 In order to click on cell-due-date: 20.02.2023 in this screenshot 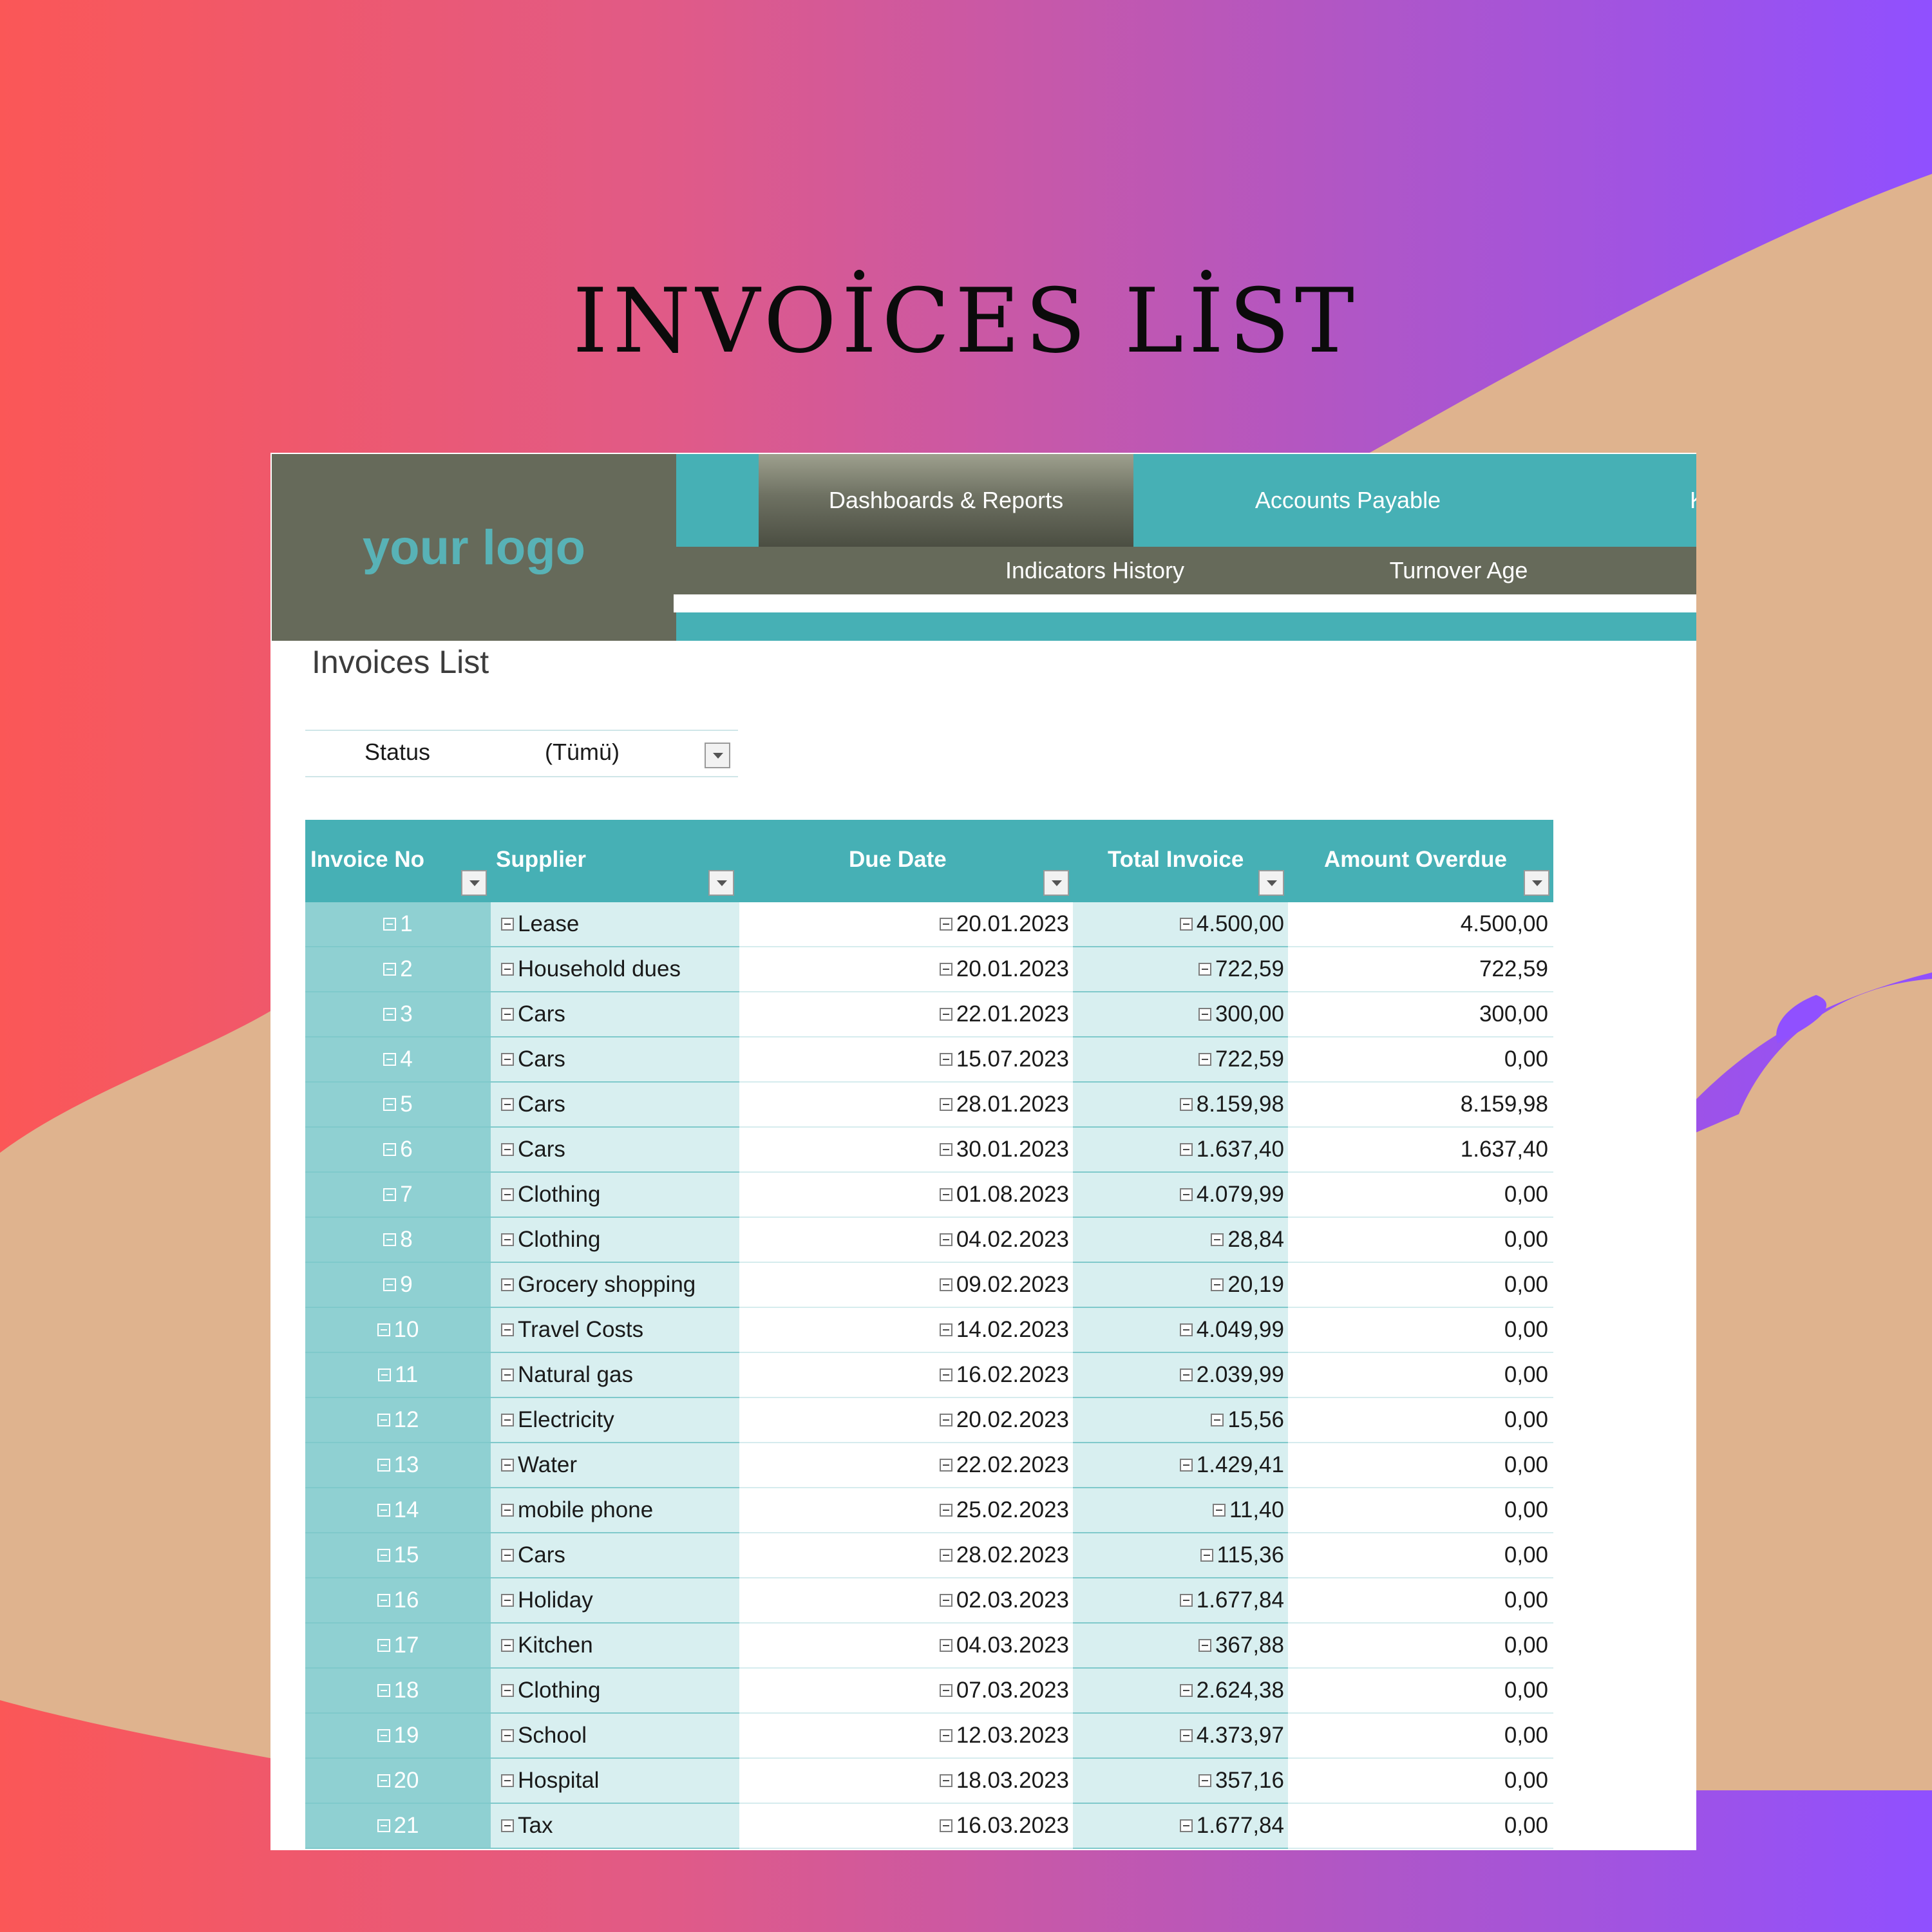, I will do `click(906, 1420)`.